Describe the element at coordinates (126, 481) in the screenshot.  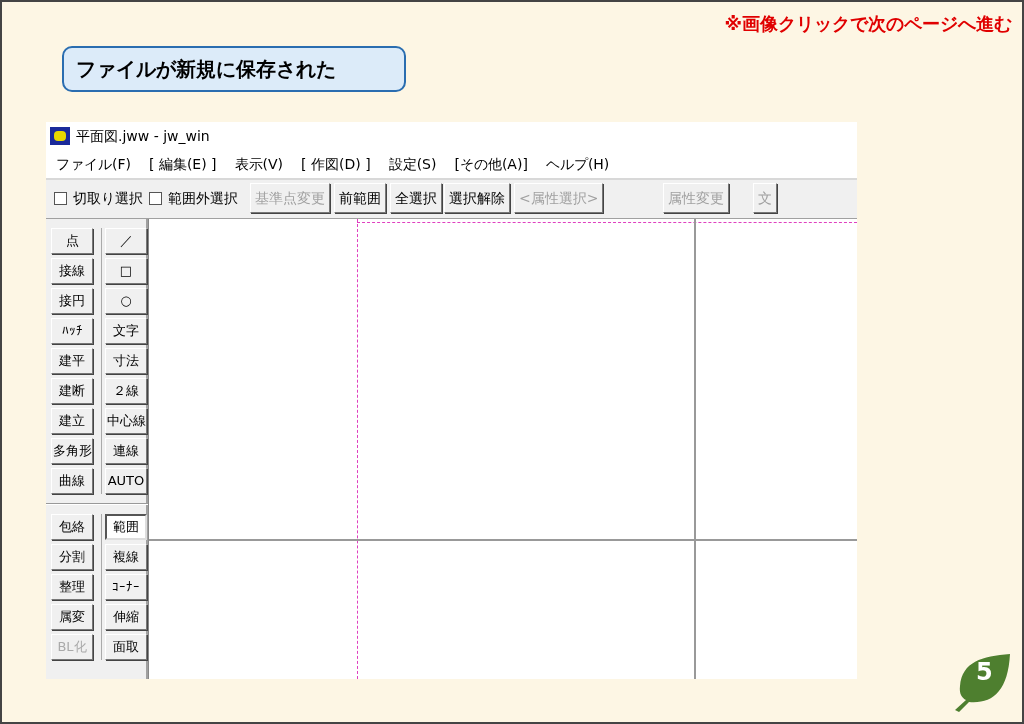
I see `tool-button: AUTO` at that location.